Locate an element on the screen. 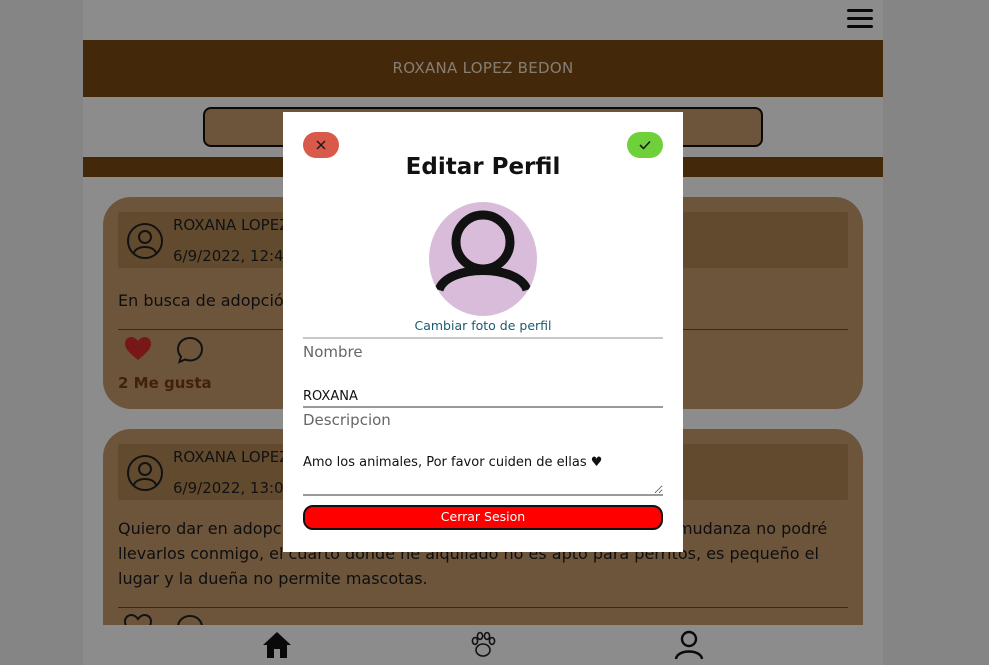 The height and width of the screenshot is (665, 989). profile-picture is located at coordinates (483, 259).